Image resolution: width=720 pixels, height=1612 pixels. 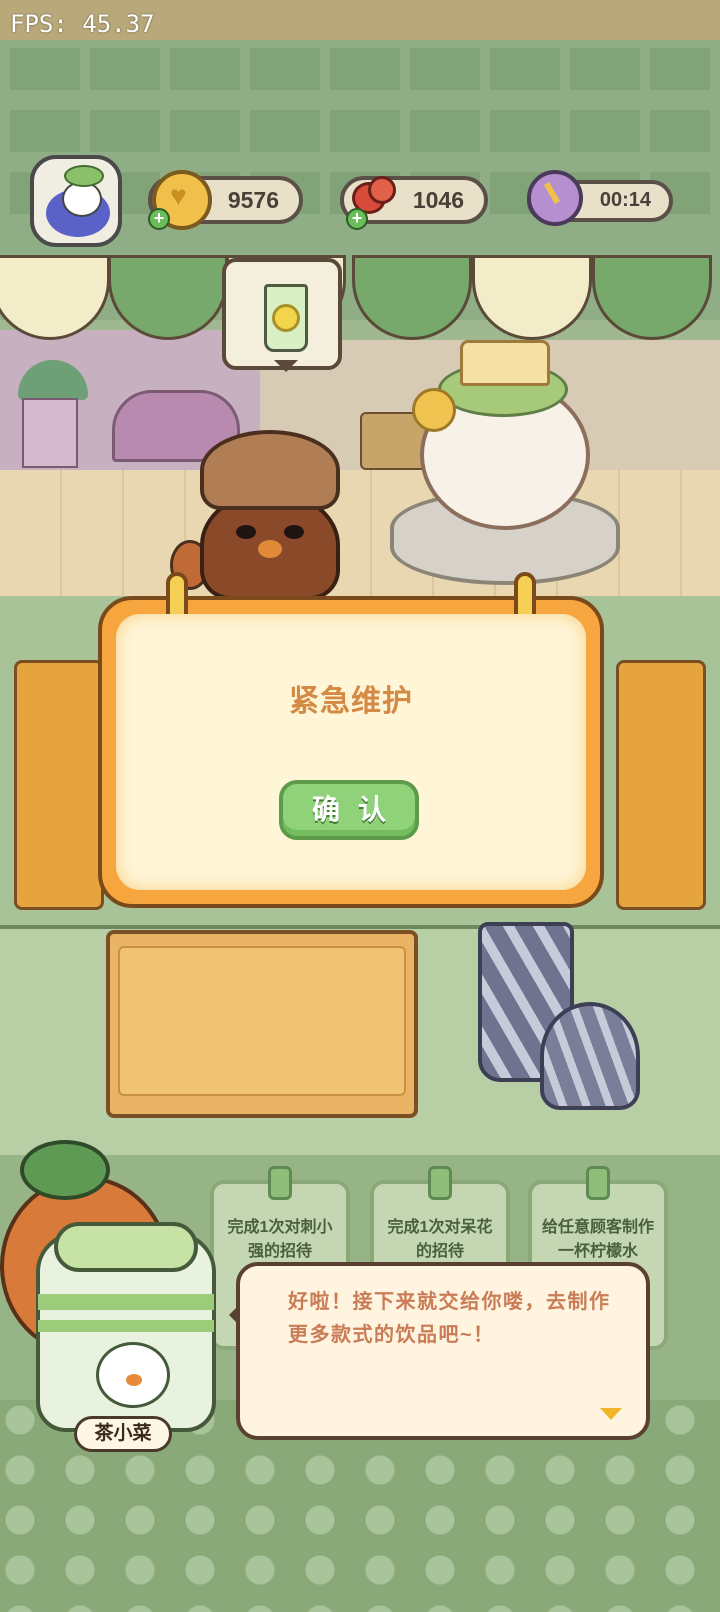 I want to click on lion-king-statue, so click(x=505, y=465).